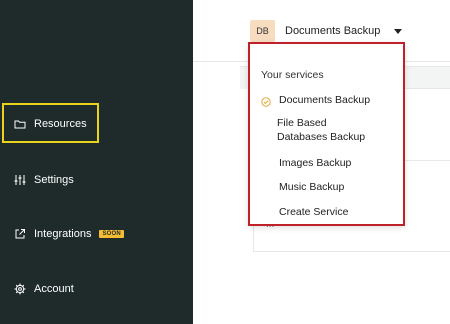  Describe the element at coordinates (315, 163) in the screenshot. I see `dropdown-item-images-backup: Images Backup` at that location.